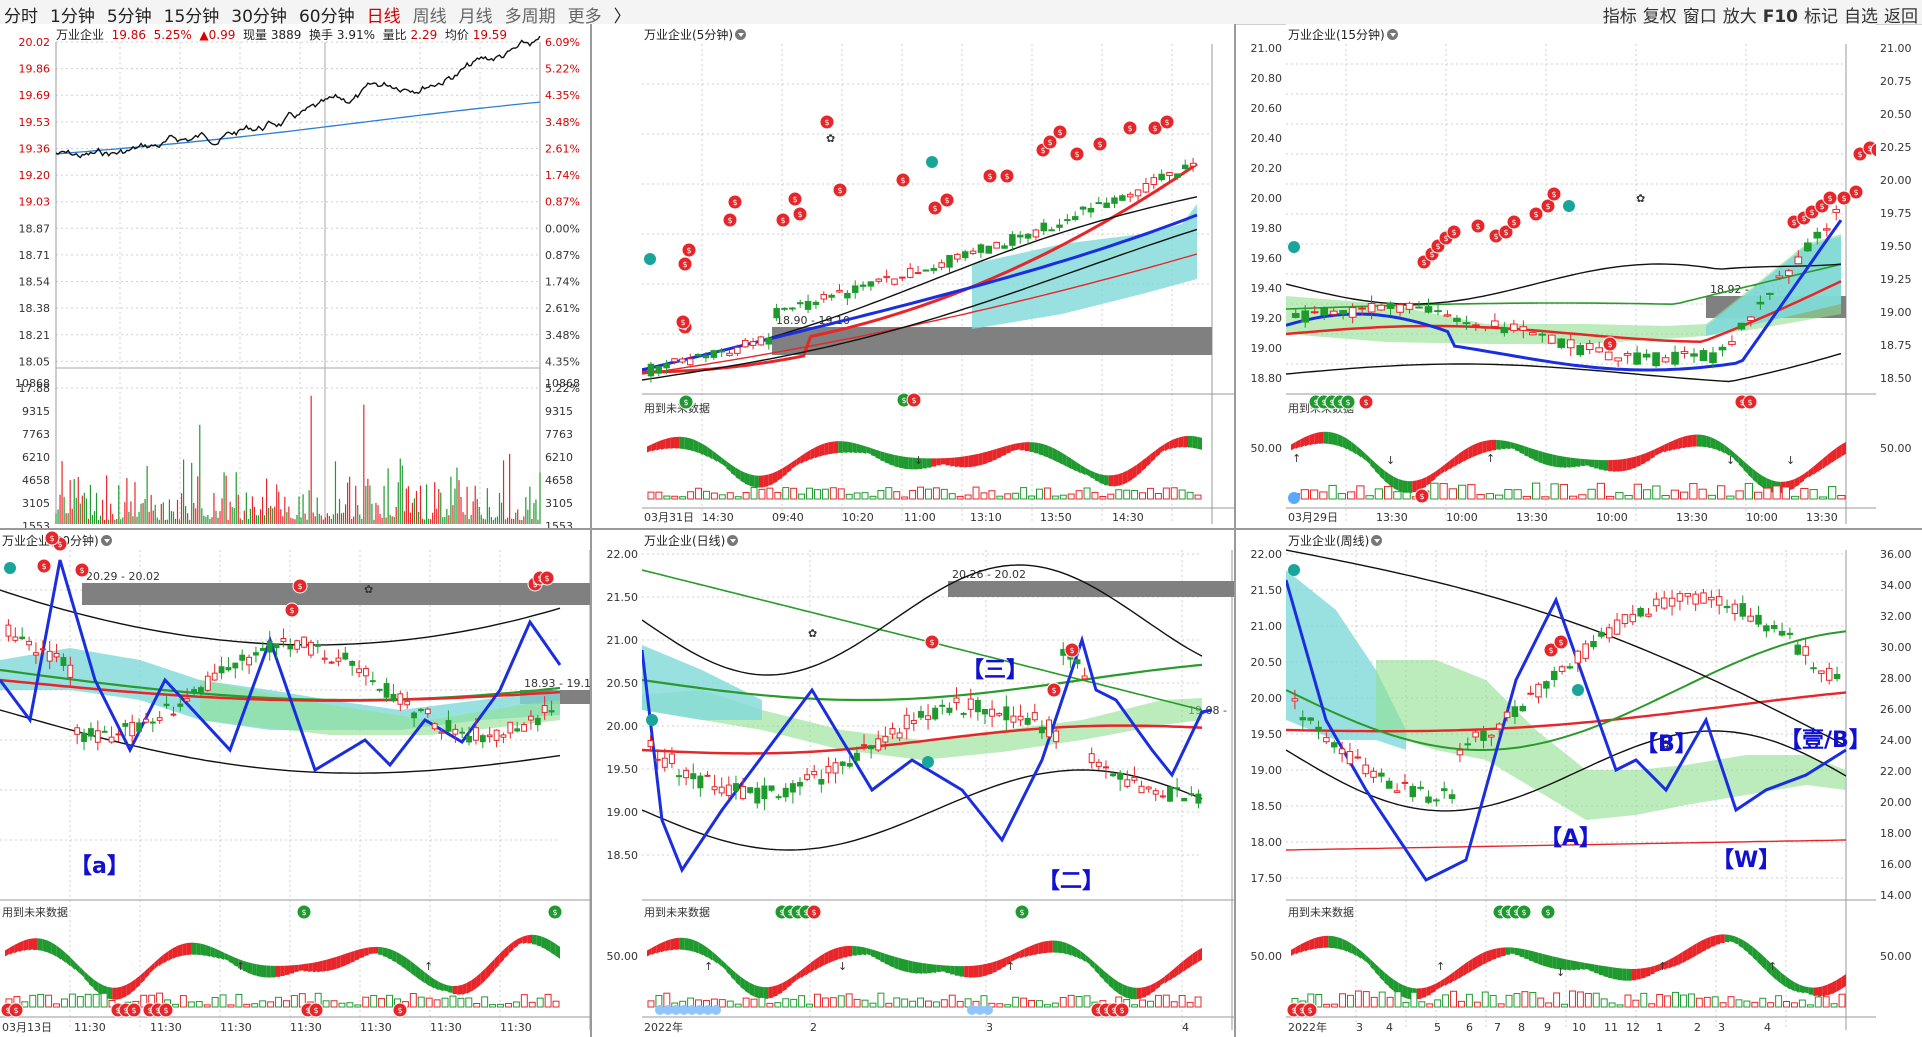 The height and width of the screenshot is (1037, 1922). I want to click on chart-5min-left-axis, so click(617, 276).